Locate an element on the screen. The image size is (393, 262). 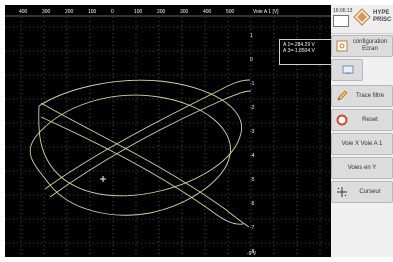
right-axis-label: -7 is located at coordinates (252, 228).